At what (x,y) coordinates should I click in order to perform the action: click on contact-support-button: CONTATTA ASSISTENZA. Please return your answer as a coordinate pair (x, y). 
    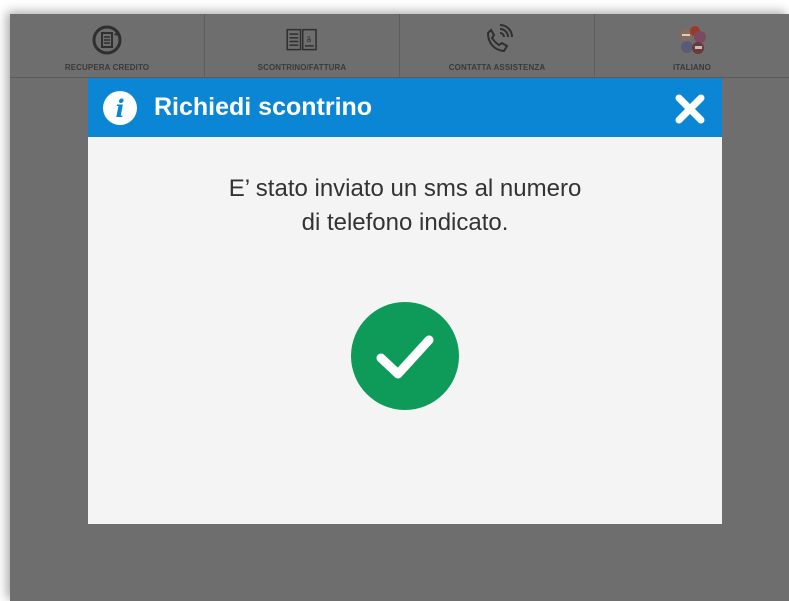
    Looking at the image, I should click on (497, 45).